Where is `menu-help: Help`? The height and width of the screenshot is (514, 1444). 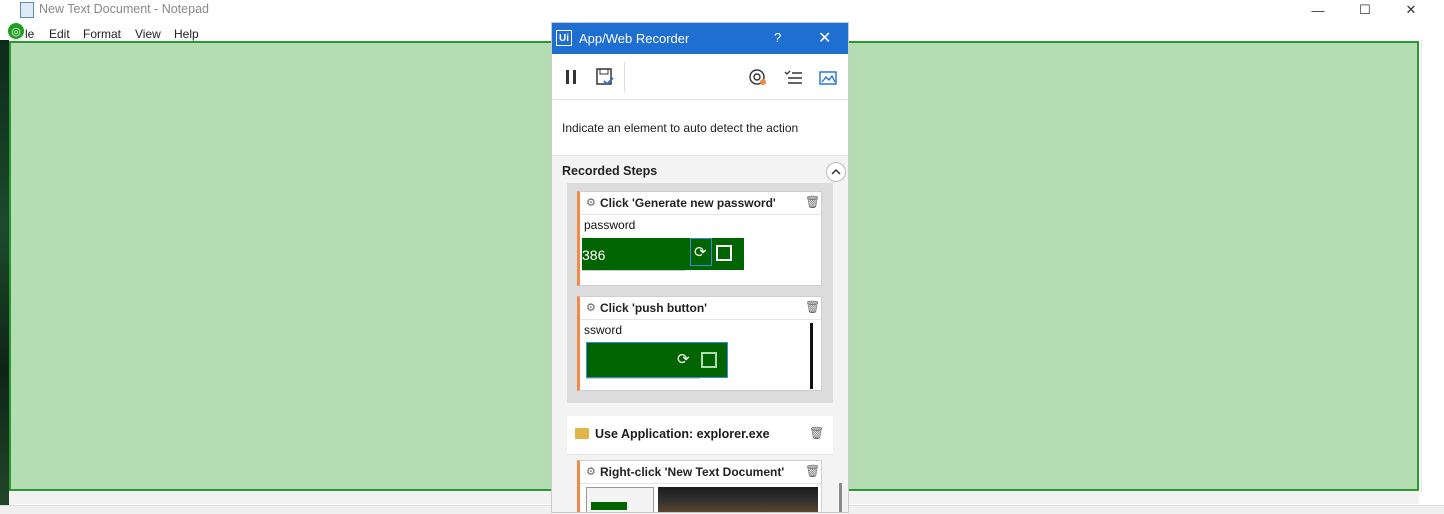 menu-help: Help is located at coordinates (186, 34).